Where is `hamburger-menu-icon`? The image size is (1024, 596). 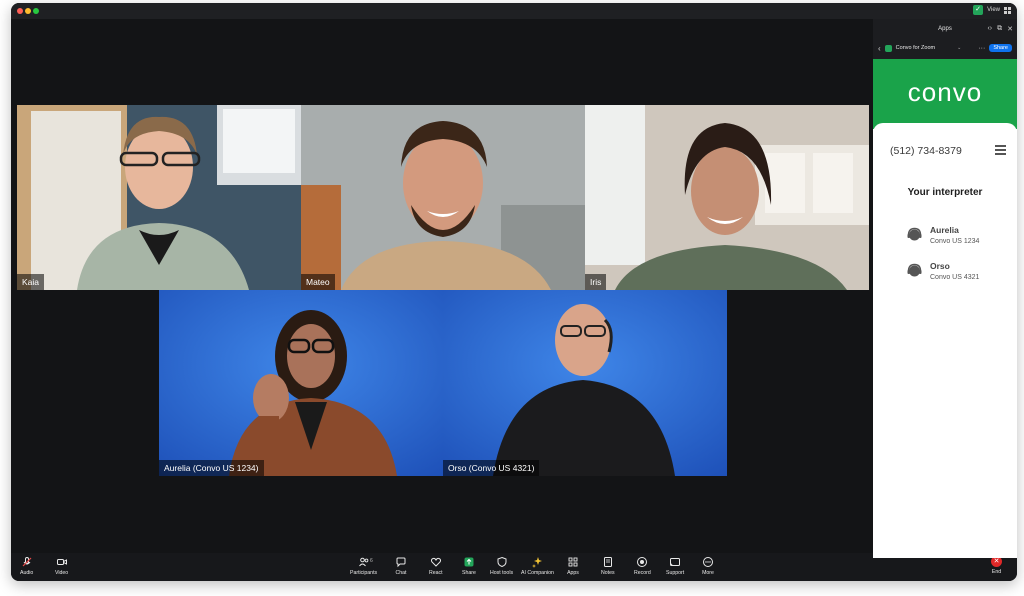
hamburger-menu-icon is located at coordinates (1000, 150).